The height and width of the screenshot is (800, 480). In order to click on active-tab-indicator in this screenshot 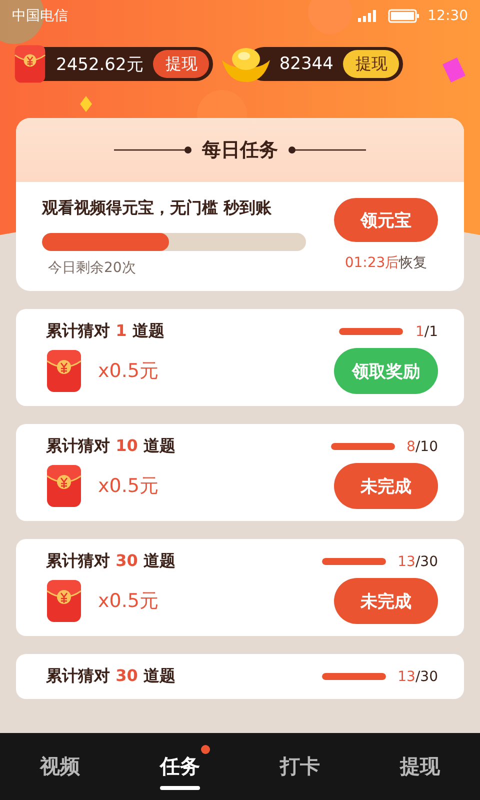, I will do `click(180, 788)`.